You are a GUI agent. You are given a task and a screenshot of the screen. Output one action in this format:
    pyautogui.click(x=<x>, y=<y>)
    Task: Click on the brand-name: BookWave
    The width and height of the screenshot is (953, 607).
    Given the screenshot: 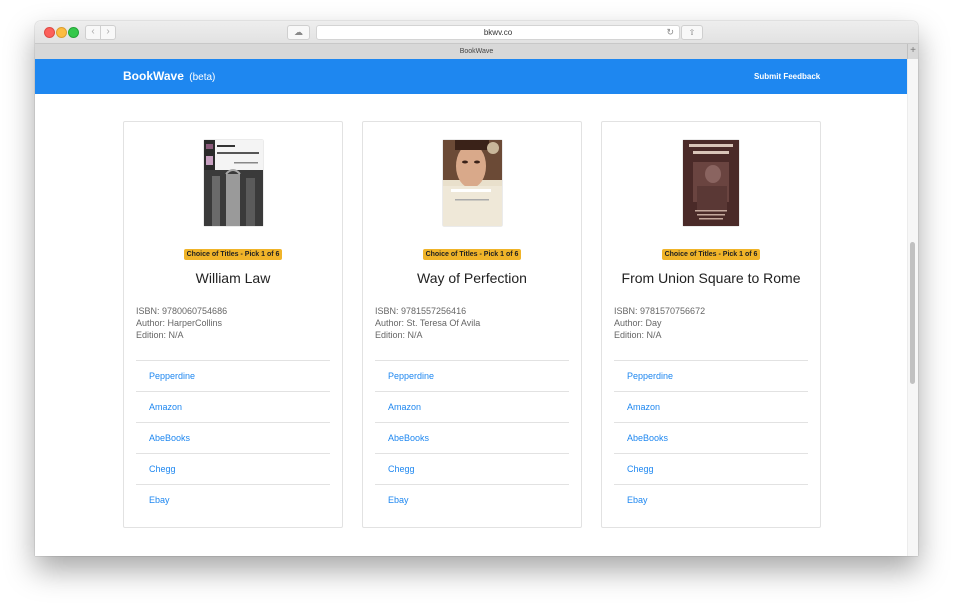 What is the action you would take?
    pyautogui.click(x=153, y=76)
    